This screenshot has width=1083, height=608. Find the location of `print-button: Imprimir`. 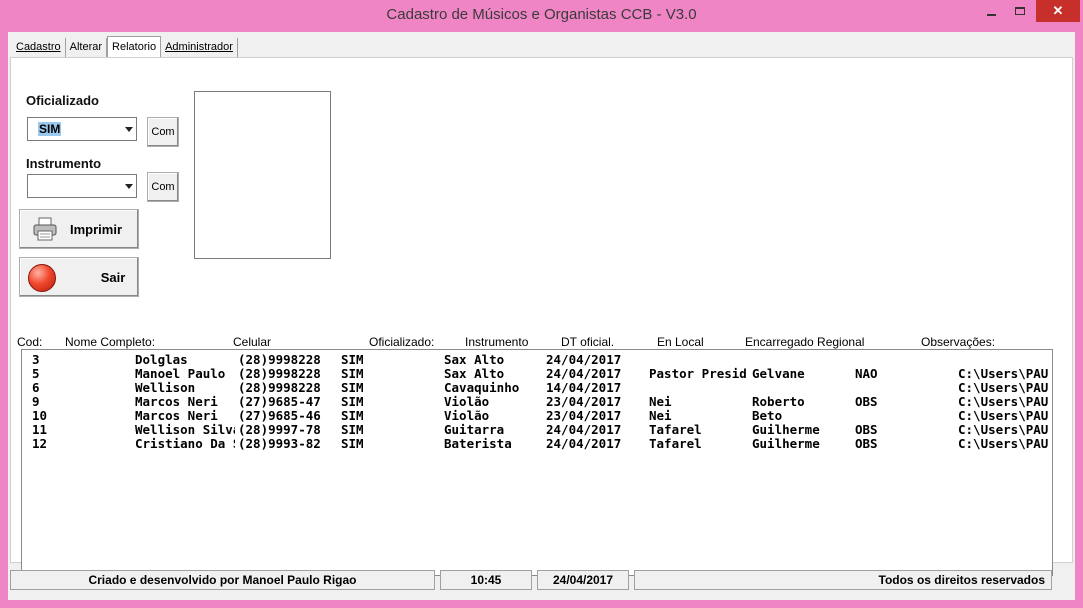

print-button: Imprimir is located at coordinates (79, 229).